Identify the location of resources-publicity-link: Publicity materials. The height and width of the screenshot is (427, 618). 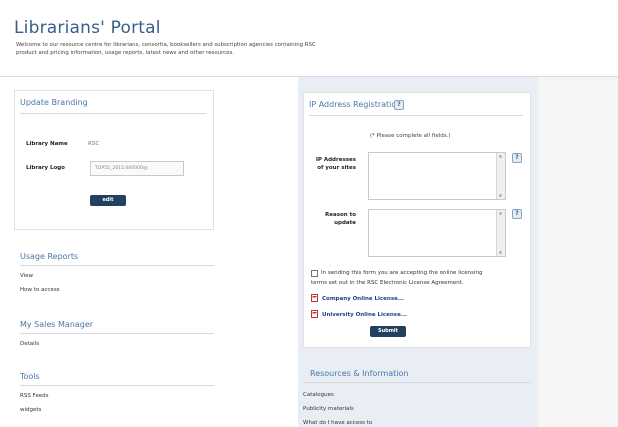
(328, 409).